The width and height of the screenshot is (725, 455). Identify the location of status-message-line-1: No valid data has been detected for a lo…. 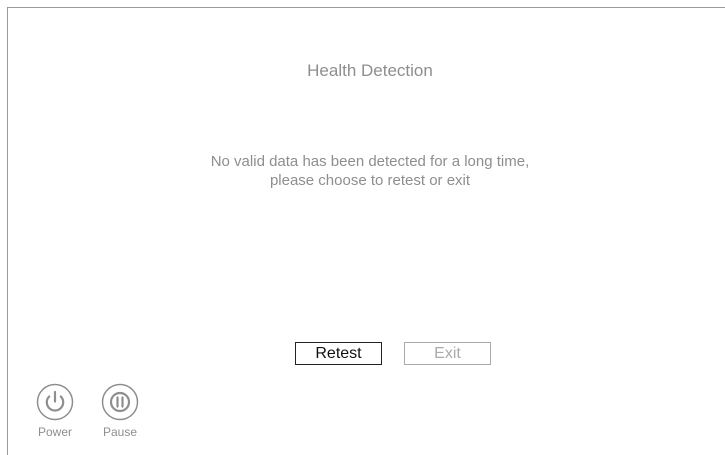
(370, 161).